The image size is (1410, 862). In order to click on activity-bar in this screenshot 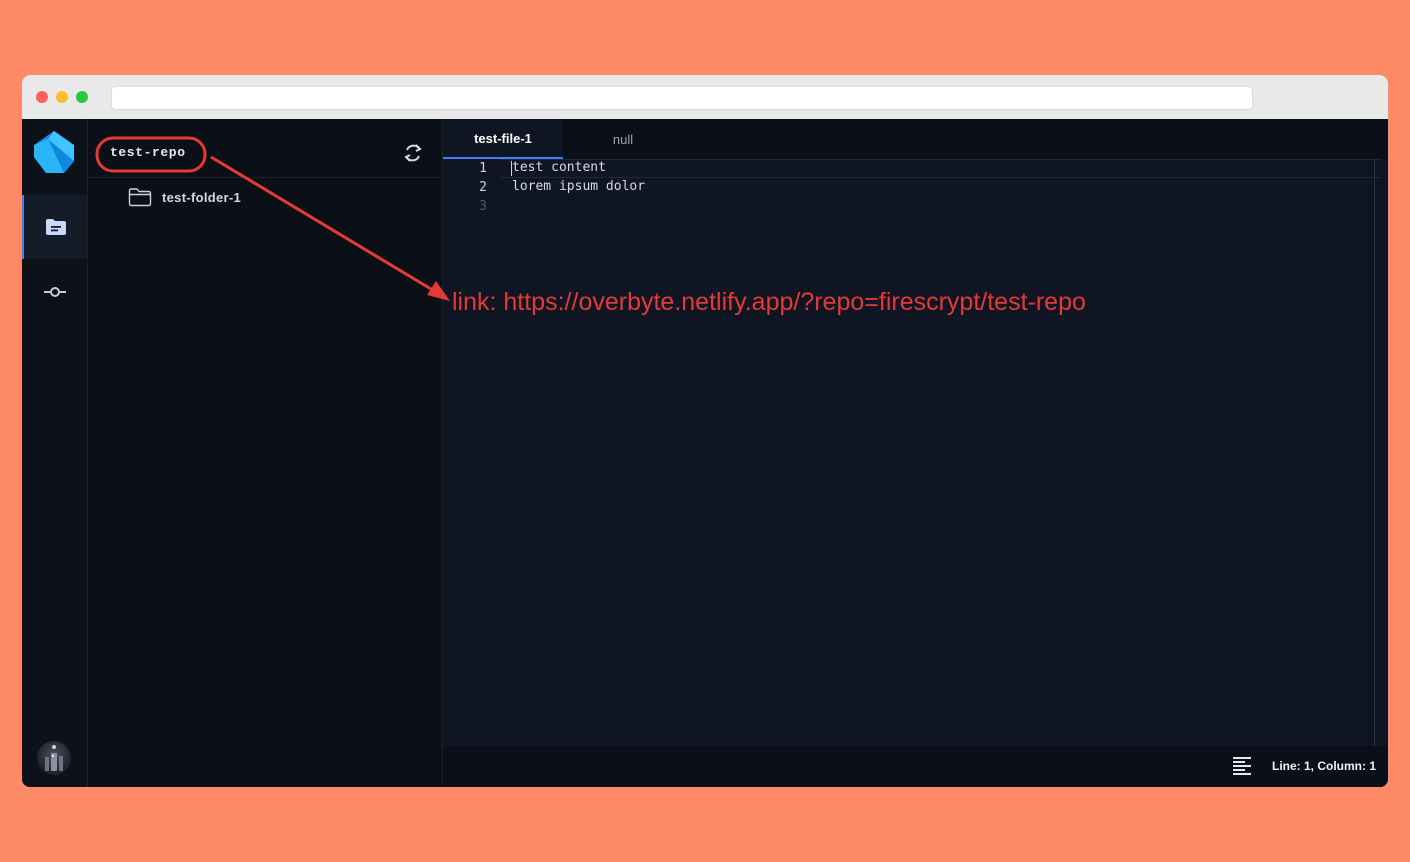, I will do `click(55, 453)`.